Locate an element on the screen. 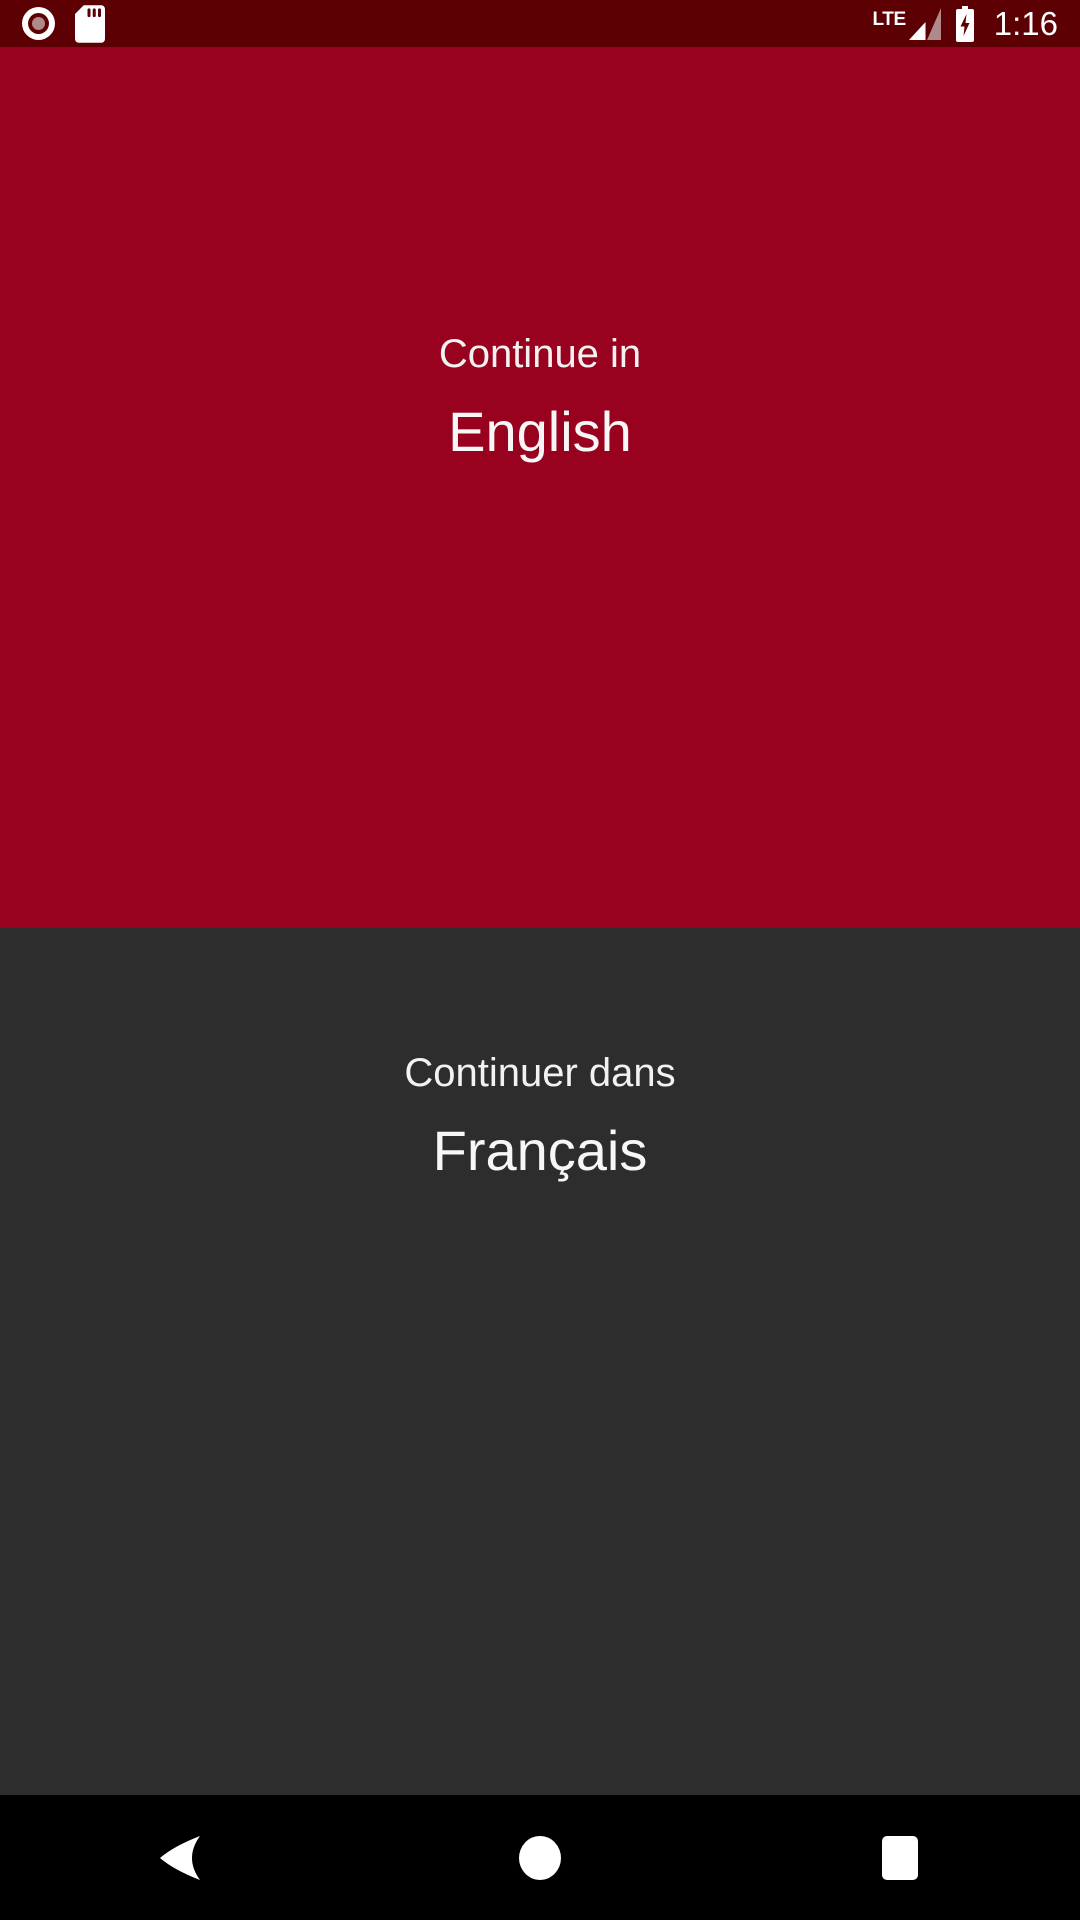 The width and height of the screenshot is (1080, 1920). network-type-label: LTE is located at coordinates (889, 19).